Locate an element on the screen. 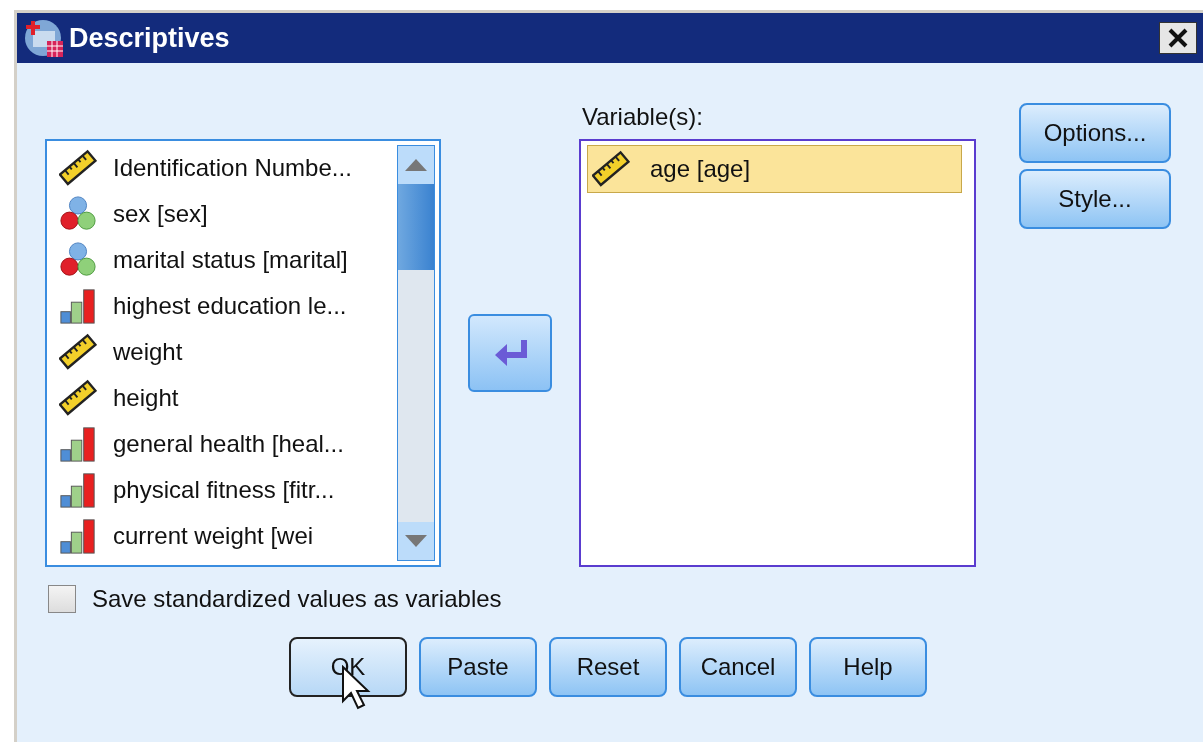 This screenshot has height=742, width=1203. arrow-icon is located at coordinates (510, 353).